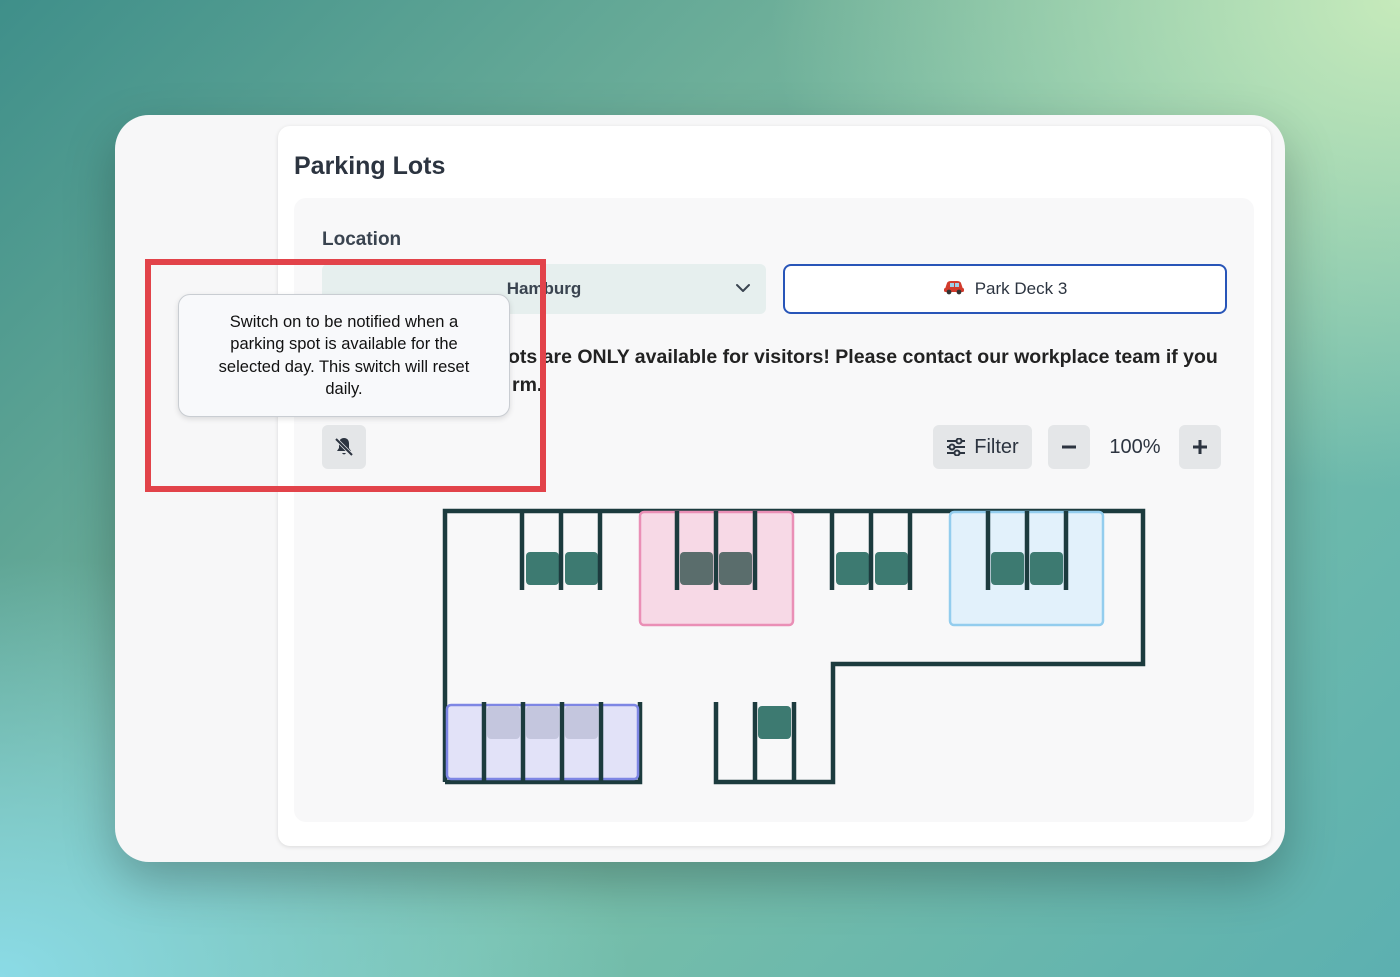 The height and width of the screenshot is (977, 1400). Describe the element at coordinates (370, 166) in the screenshot. I see `page-title: Parking Lots` at that location.